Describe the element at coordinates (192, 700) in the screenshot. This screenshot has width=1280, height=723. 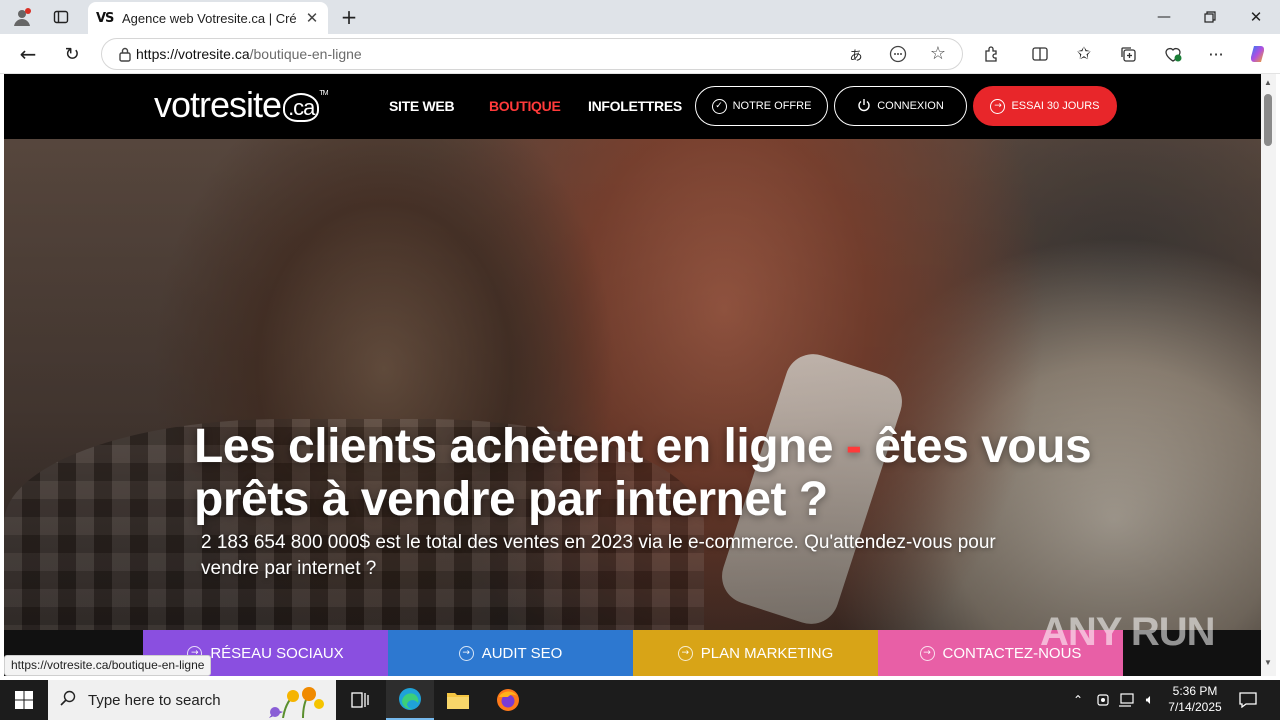
I see `taskbar-search: Type here to search` at that location.